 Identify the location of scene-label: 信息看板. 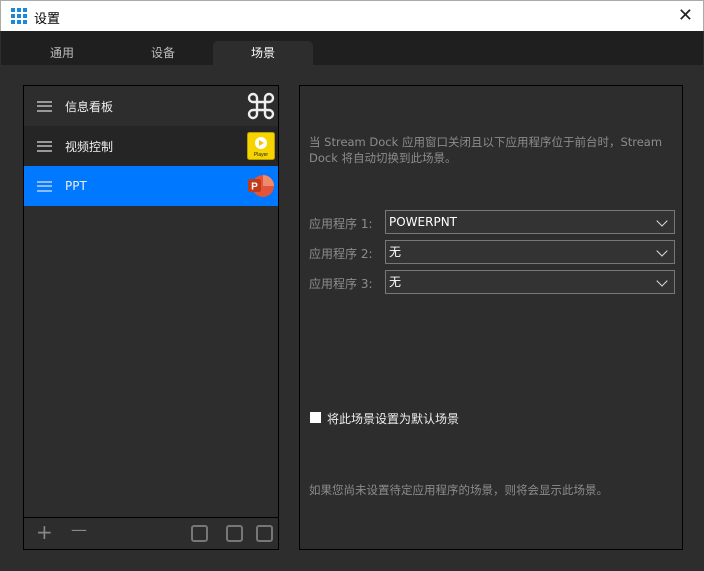
(89, 106).